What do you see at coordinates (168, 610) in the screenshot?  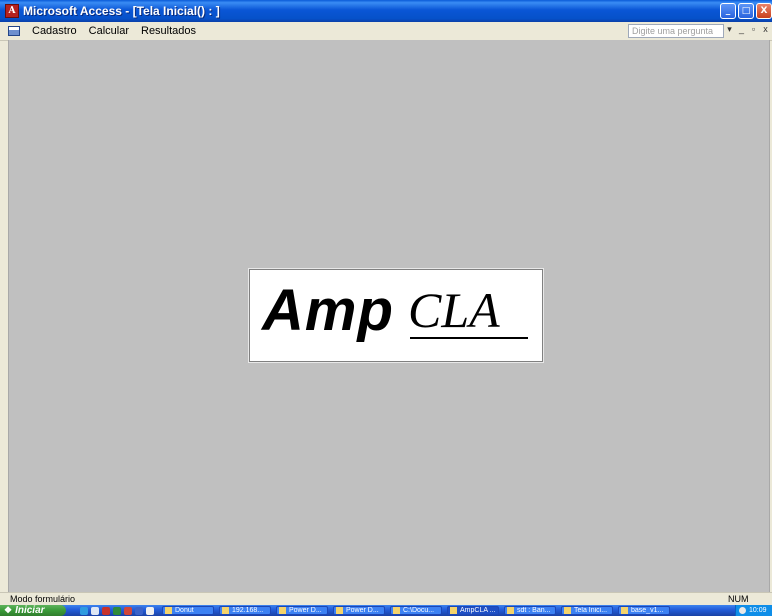 I see `donut-icon` at bounding box center [168, 610].